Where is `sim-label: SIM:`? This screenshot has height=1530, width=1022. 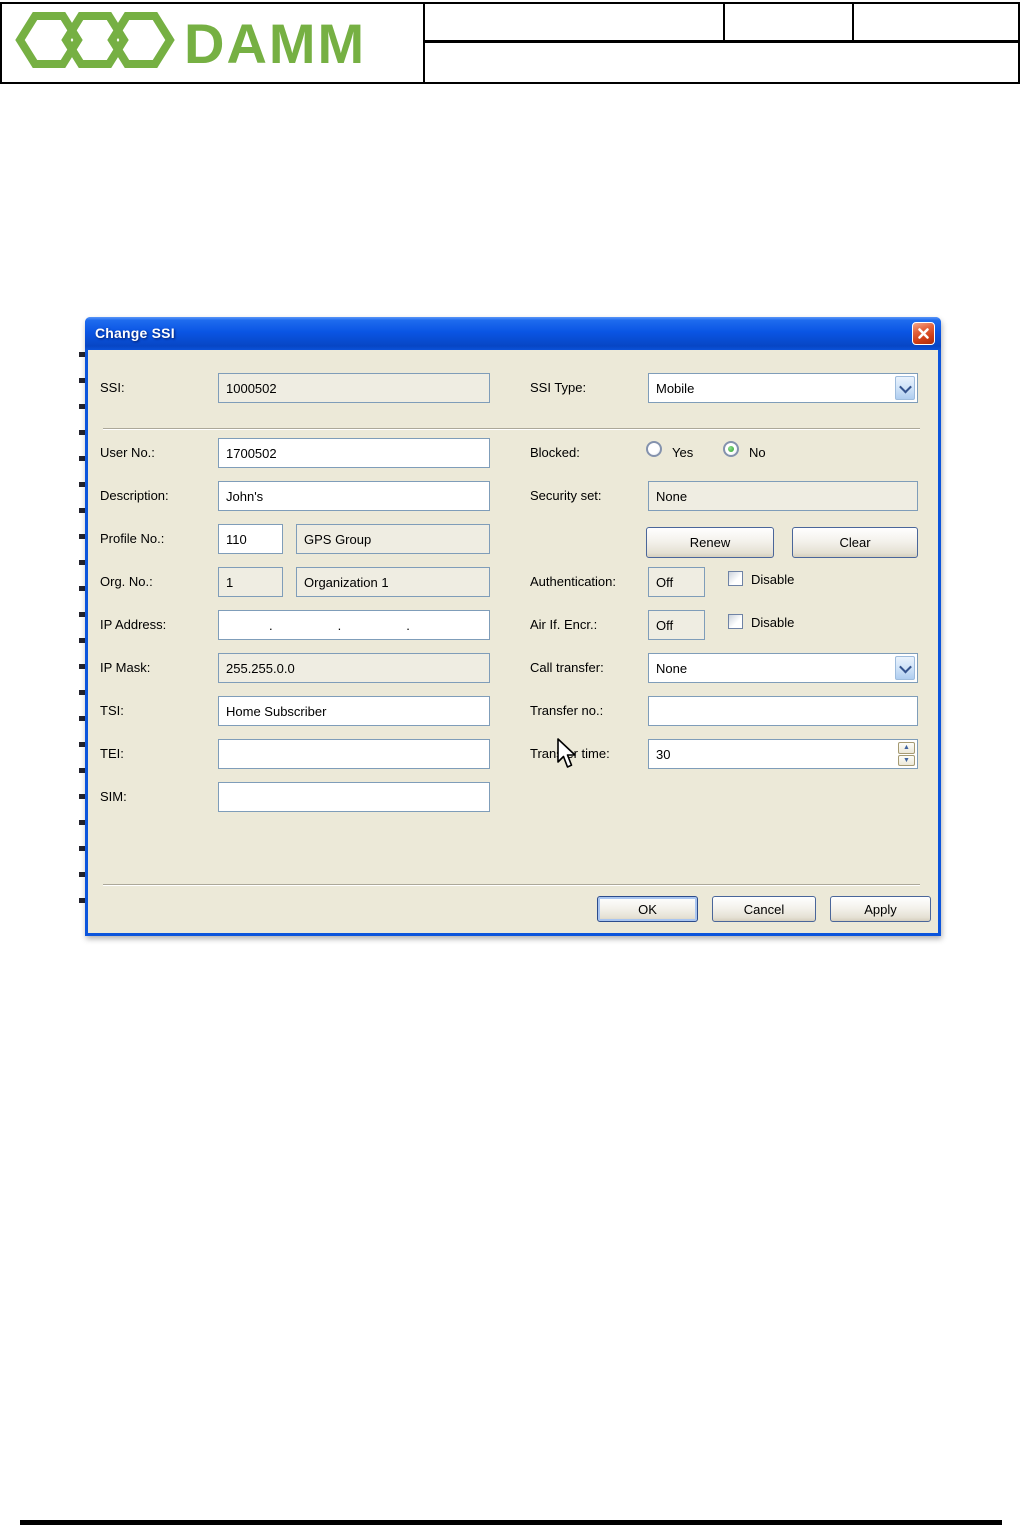 sim-label: SIM: is located at coordinates (113, 796).